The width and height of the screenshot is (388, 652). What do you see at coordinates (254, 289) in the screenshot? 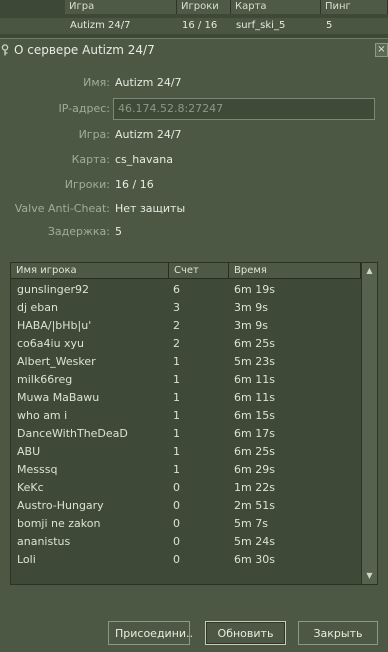
I see `player-time: 6m 19s` at bounding box center [254, 289].